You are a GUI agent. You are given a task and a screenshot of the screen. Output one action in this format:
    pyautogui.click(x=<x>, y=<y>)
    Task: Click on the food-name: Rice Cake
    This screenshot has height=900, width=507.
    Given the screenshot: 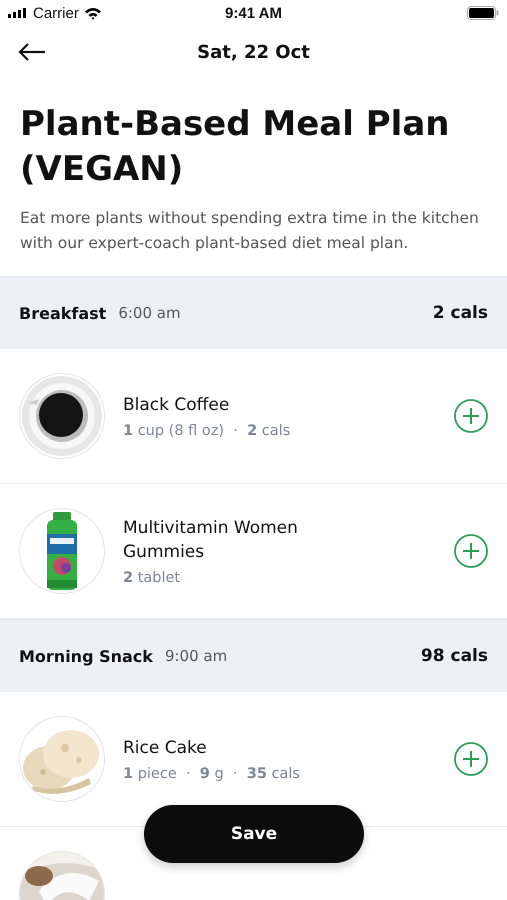 What is the action you would take?
    pyautogui.click(x=165, y=748)
    